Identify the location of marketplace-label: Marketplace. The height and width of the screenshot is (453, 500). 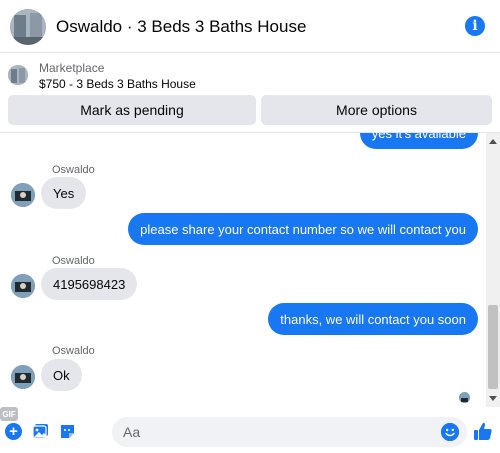
(72, 68).